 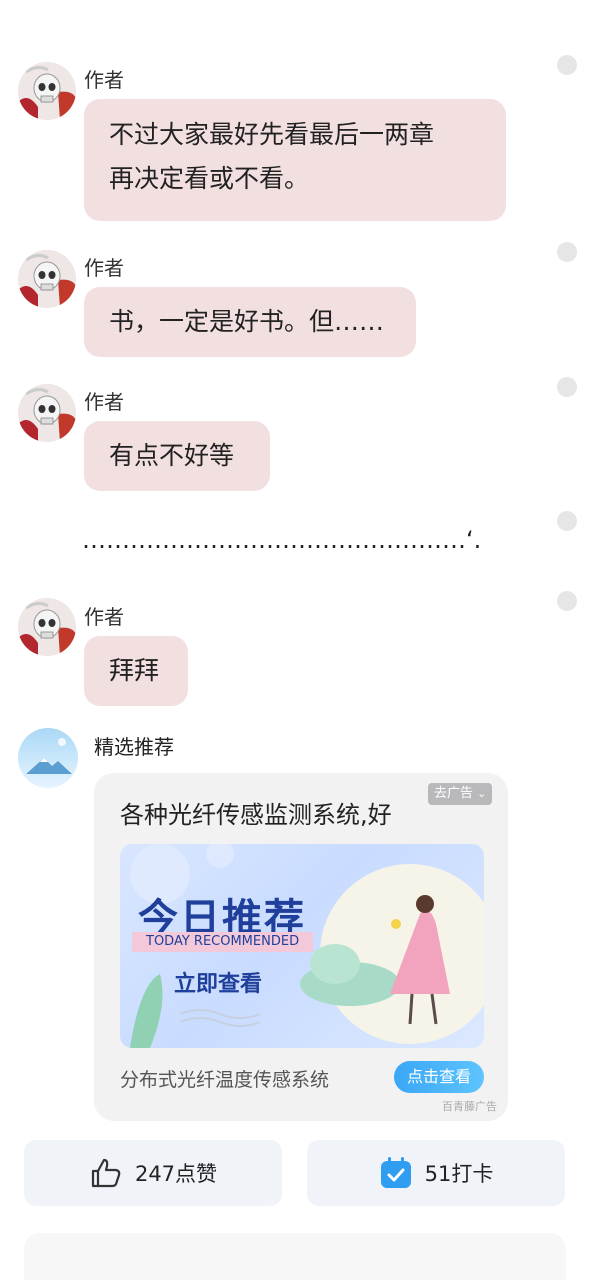 I want to click on ad-cta-button: 点击查看, so click(x=439, y=1077).